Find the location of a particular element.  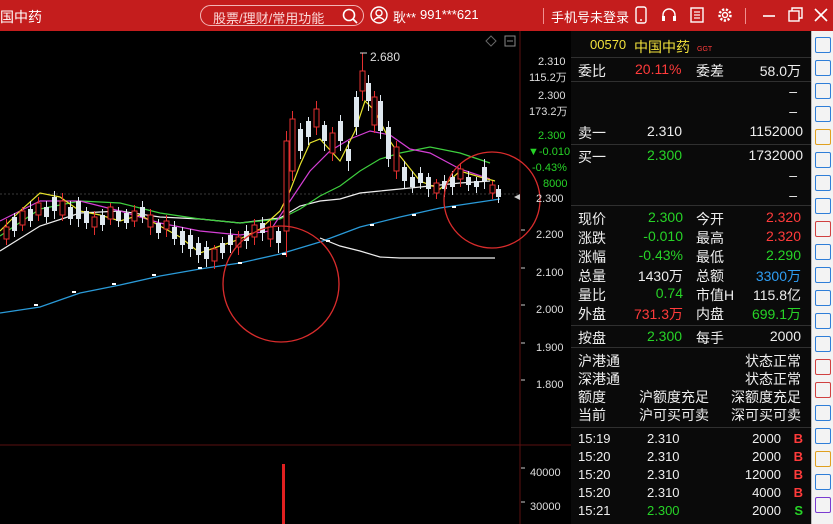

tag-price-1: 2.310 is located at coordinates (552, 62).